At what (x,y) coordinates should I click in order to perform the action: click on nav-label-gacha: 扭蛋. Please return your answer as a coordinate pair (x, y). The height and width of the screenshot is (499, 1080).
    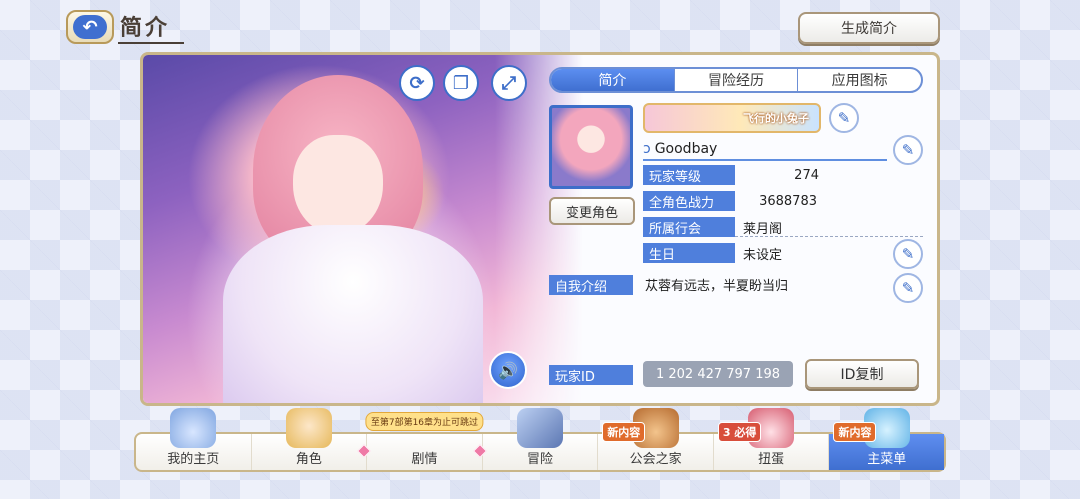
    Looking at the image, I should click on (771, 459).